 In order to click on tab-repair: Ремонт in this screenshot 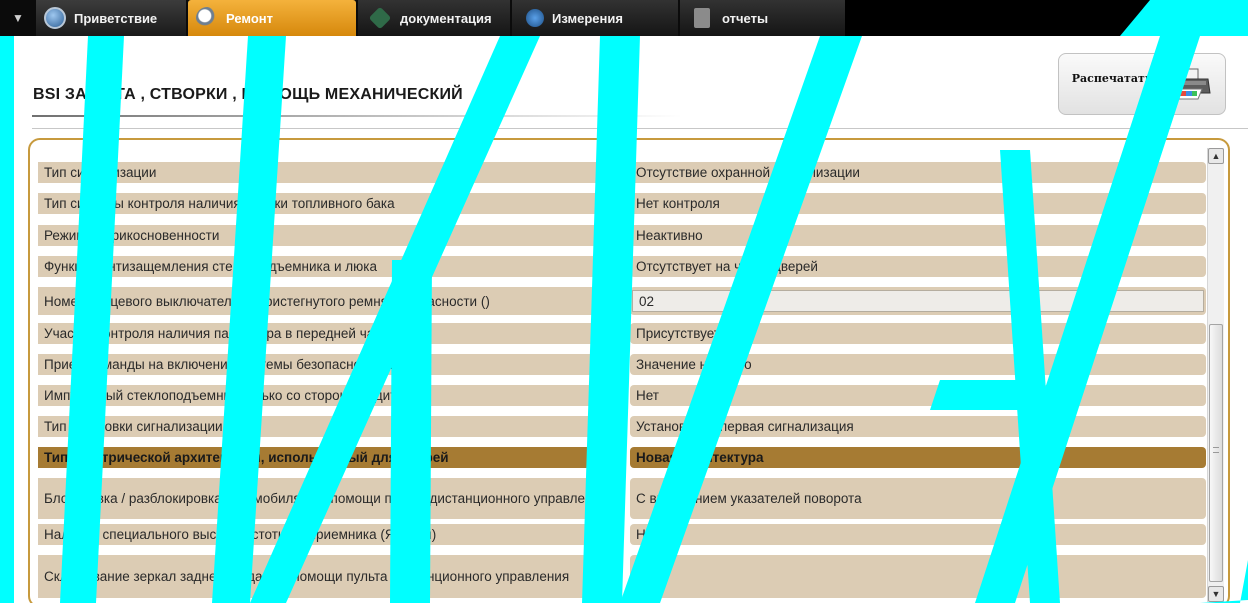, I will do `click(272, 18)`.